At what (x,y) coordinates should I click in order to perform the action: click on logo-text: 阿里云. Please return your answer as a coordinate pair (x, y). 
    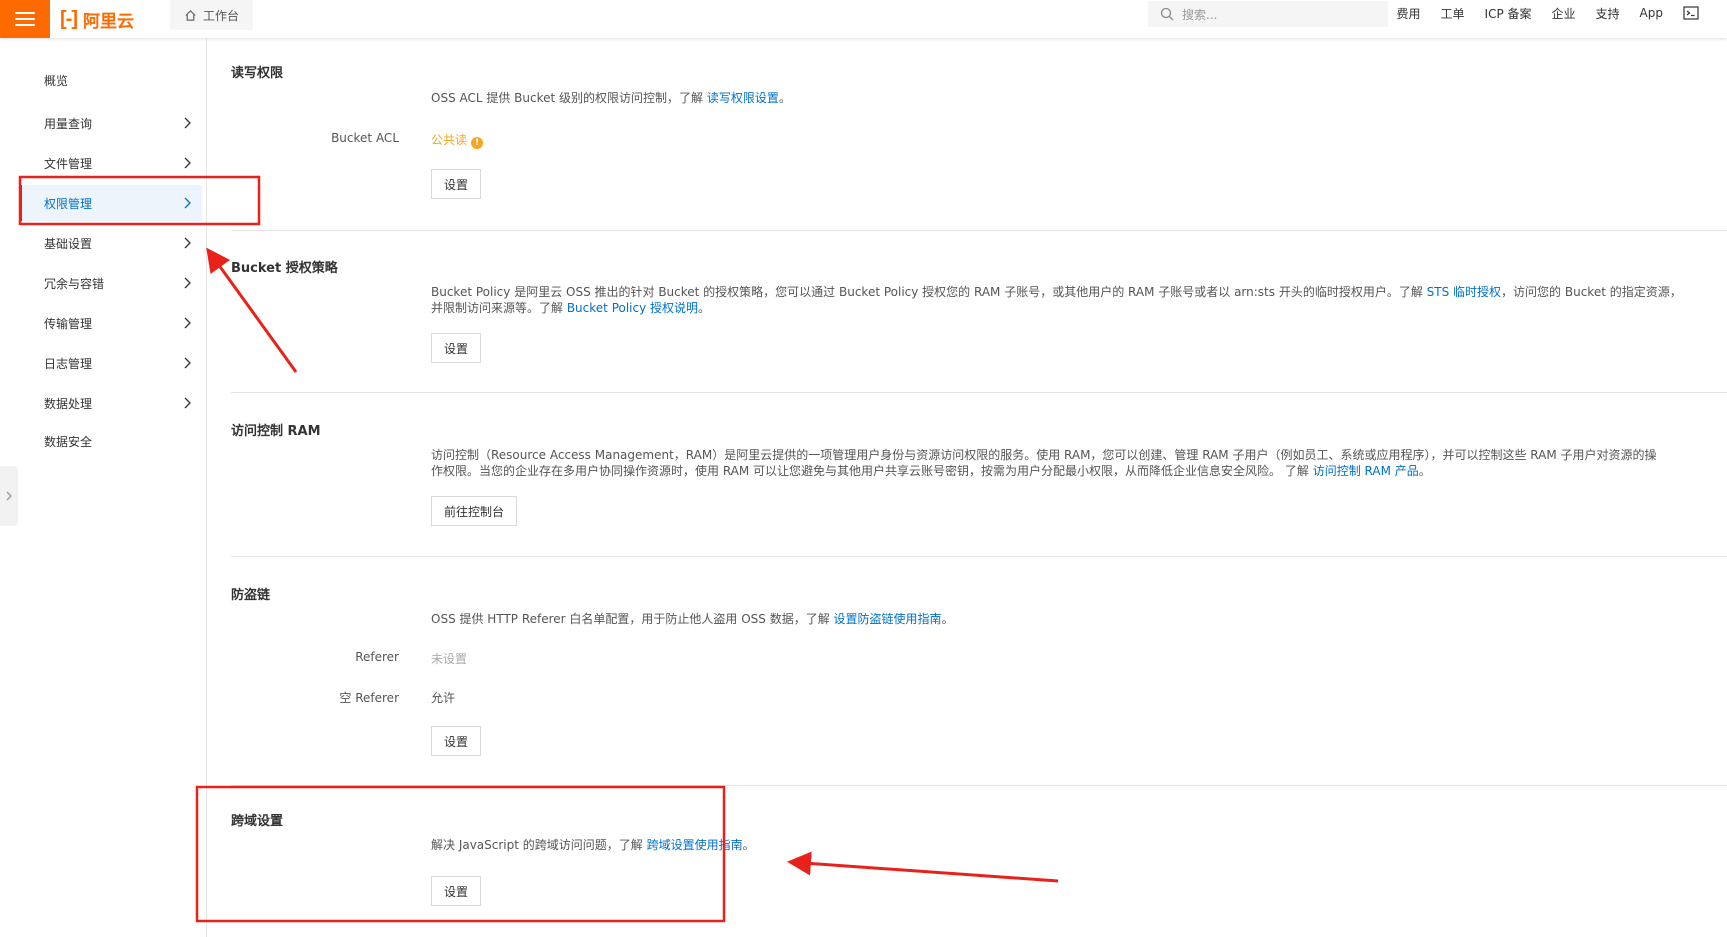
    Looking at the image, I should click on (108, 21).